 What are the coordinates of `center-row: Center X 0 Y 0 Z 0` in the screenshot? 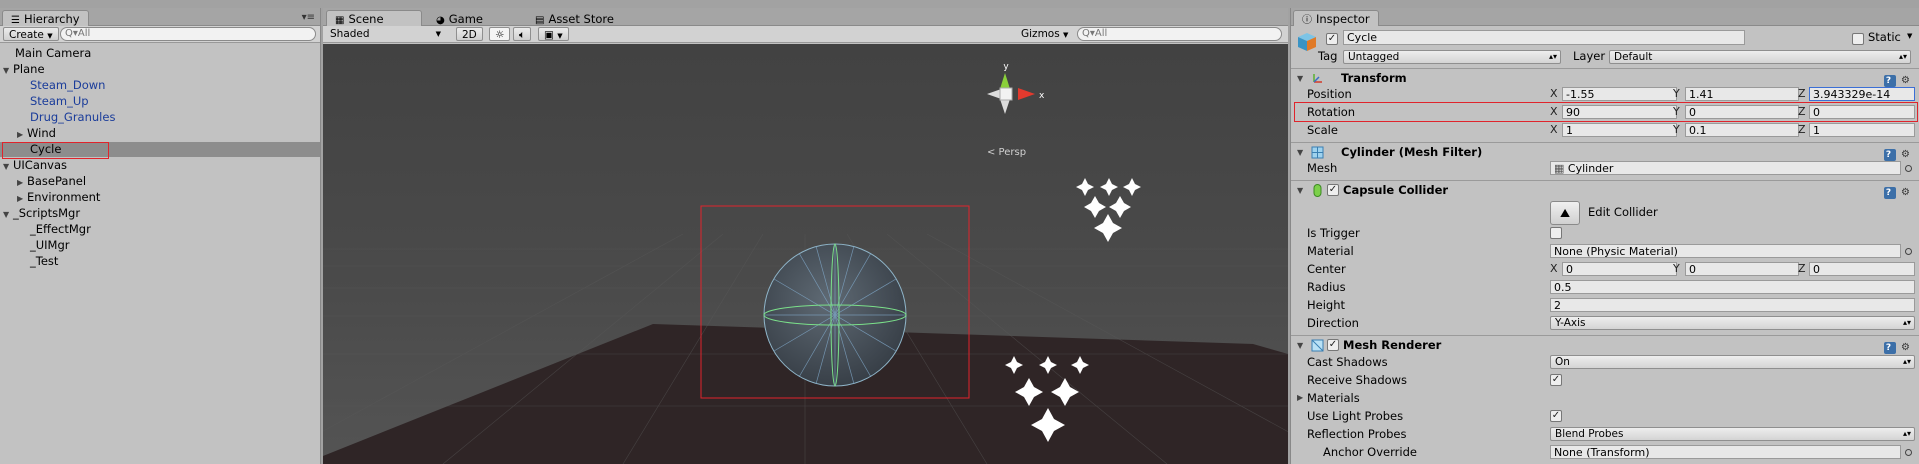 It's located at (1605, 269).